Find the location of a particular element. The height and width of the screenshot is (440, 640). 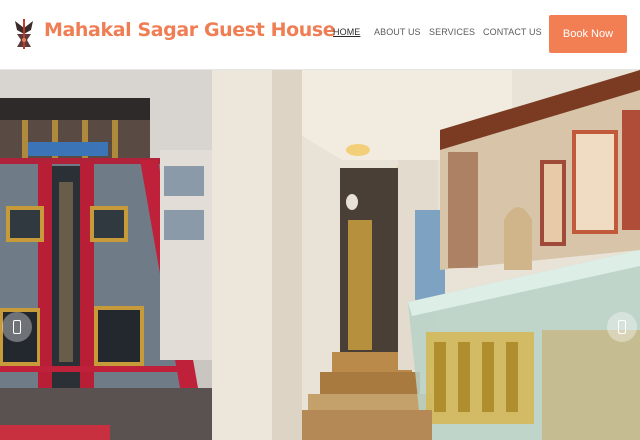

main-nav: HOME ABOUT US SERVICES CONTACT US is located at coordinates (320, 34).